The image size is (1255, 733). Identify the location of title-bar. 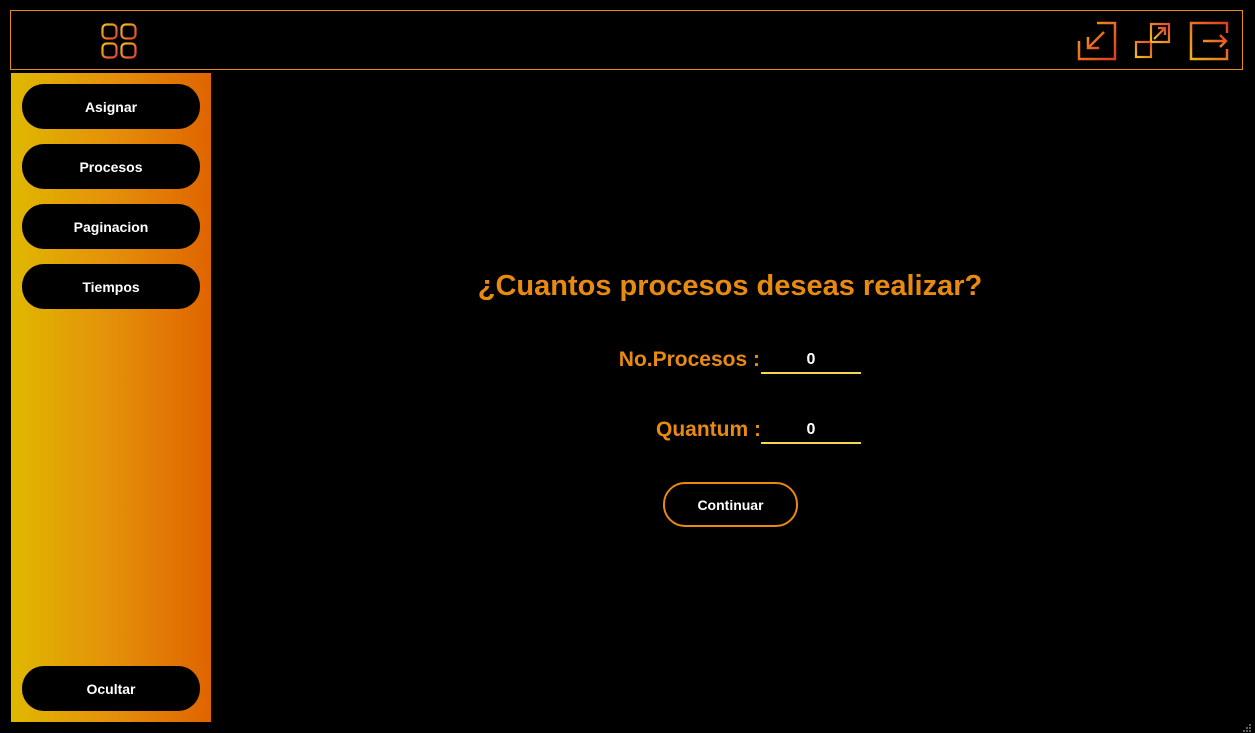
(626, 40).